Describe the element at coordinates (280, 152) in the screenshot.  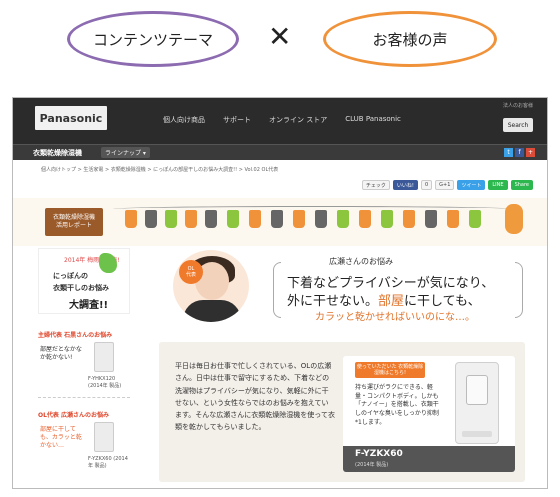
I see `category-bar: 衣類乾燥除湿機 ラインナップ ▾ t f +` at that location.